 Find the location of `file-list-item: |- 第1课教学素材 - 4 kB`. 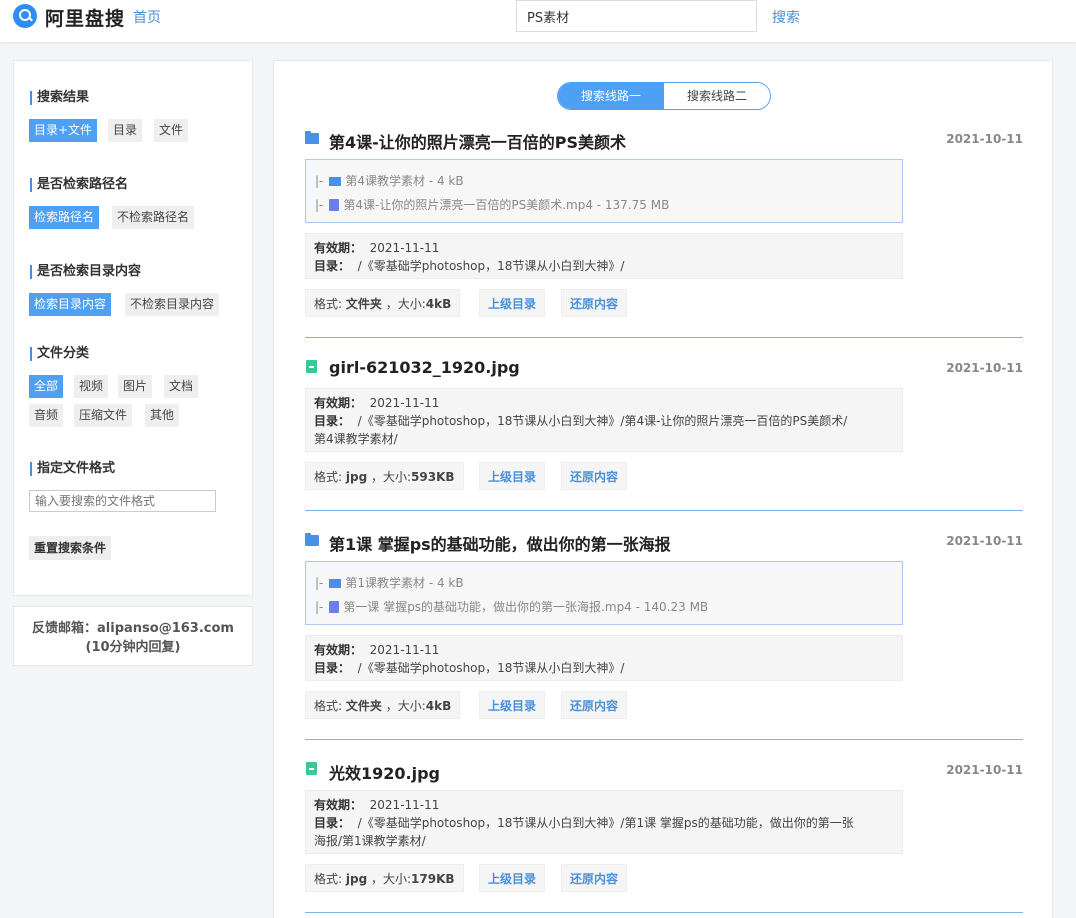

file-list-item: |- 第1课教学素材 - 4 kB is located at coordinates (389, 583).